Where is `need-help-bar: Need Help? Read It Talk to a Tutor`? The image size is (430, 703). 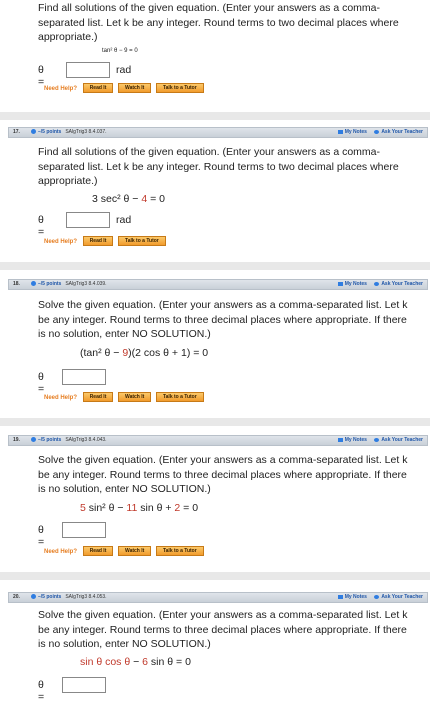 need-help-bar: Need Help? Read It Talk to a Tutor is located at coordinates (106, 241).